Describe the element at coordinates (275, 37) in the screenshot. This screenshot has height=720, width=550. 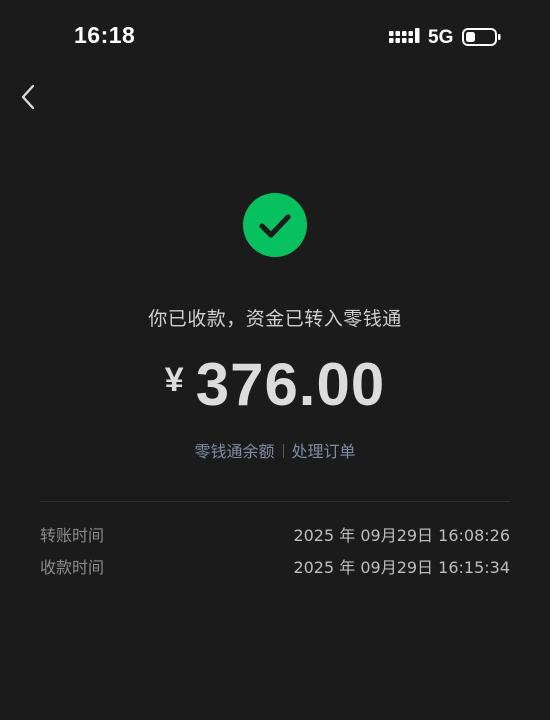
I see `status-bar: 16:18 5G` at that location.